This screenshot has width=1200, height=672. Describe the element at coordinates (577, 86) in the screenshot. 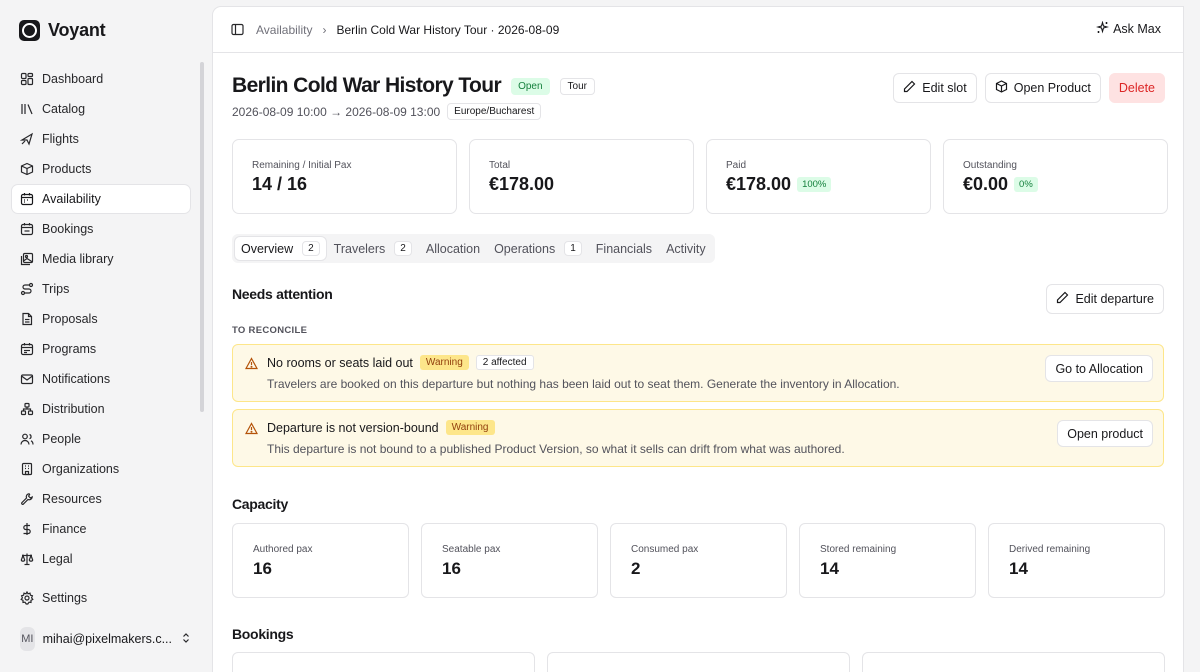

I see `type-badge: Tour` at that location.